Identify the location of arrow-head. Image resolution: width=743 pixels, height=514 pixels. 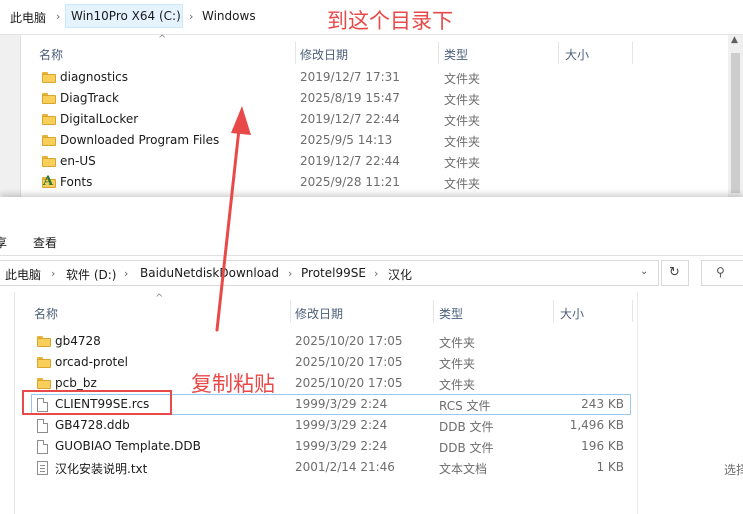
(241, 120).